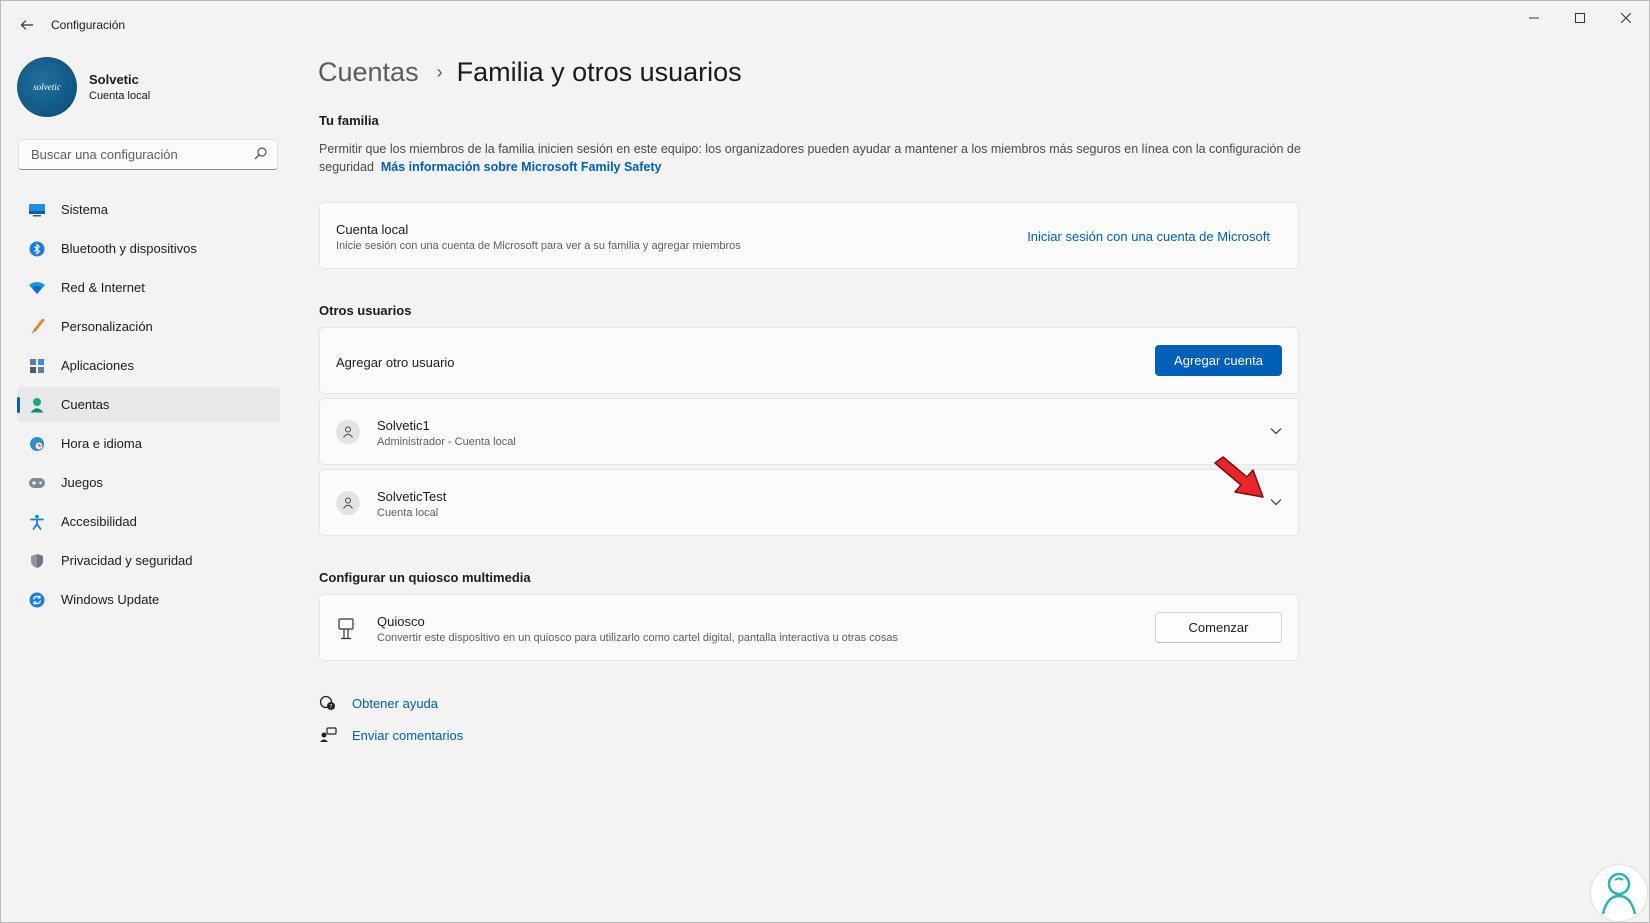 The height and width of the screenshot is (923, 1650). I want to click on user-subtitle: Administrador - Cuenta local, so click(446, 442).